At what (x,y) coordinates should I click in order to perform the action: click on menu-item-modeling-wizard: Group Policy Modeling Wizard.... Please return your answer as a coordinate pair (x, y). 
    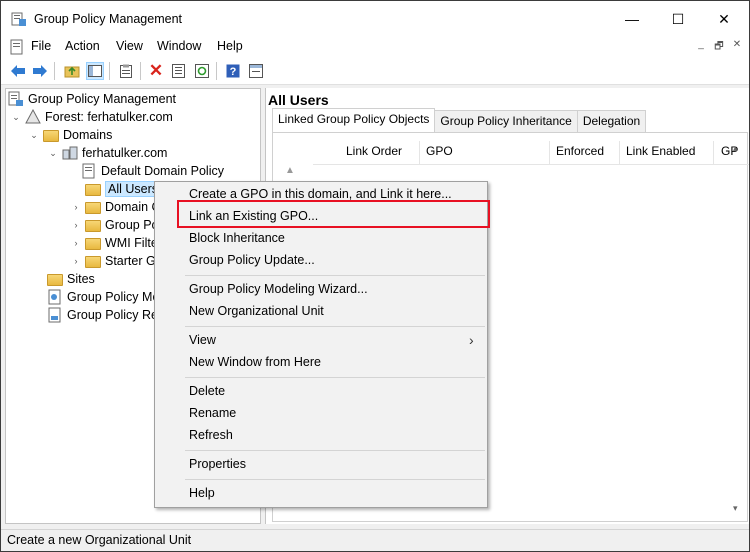
    Looking at the image, I should click on (278, 289).